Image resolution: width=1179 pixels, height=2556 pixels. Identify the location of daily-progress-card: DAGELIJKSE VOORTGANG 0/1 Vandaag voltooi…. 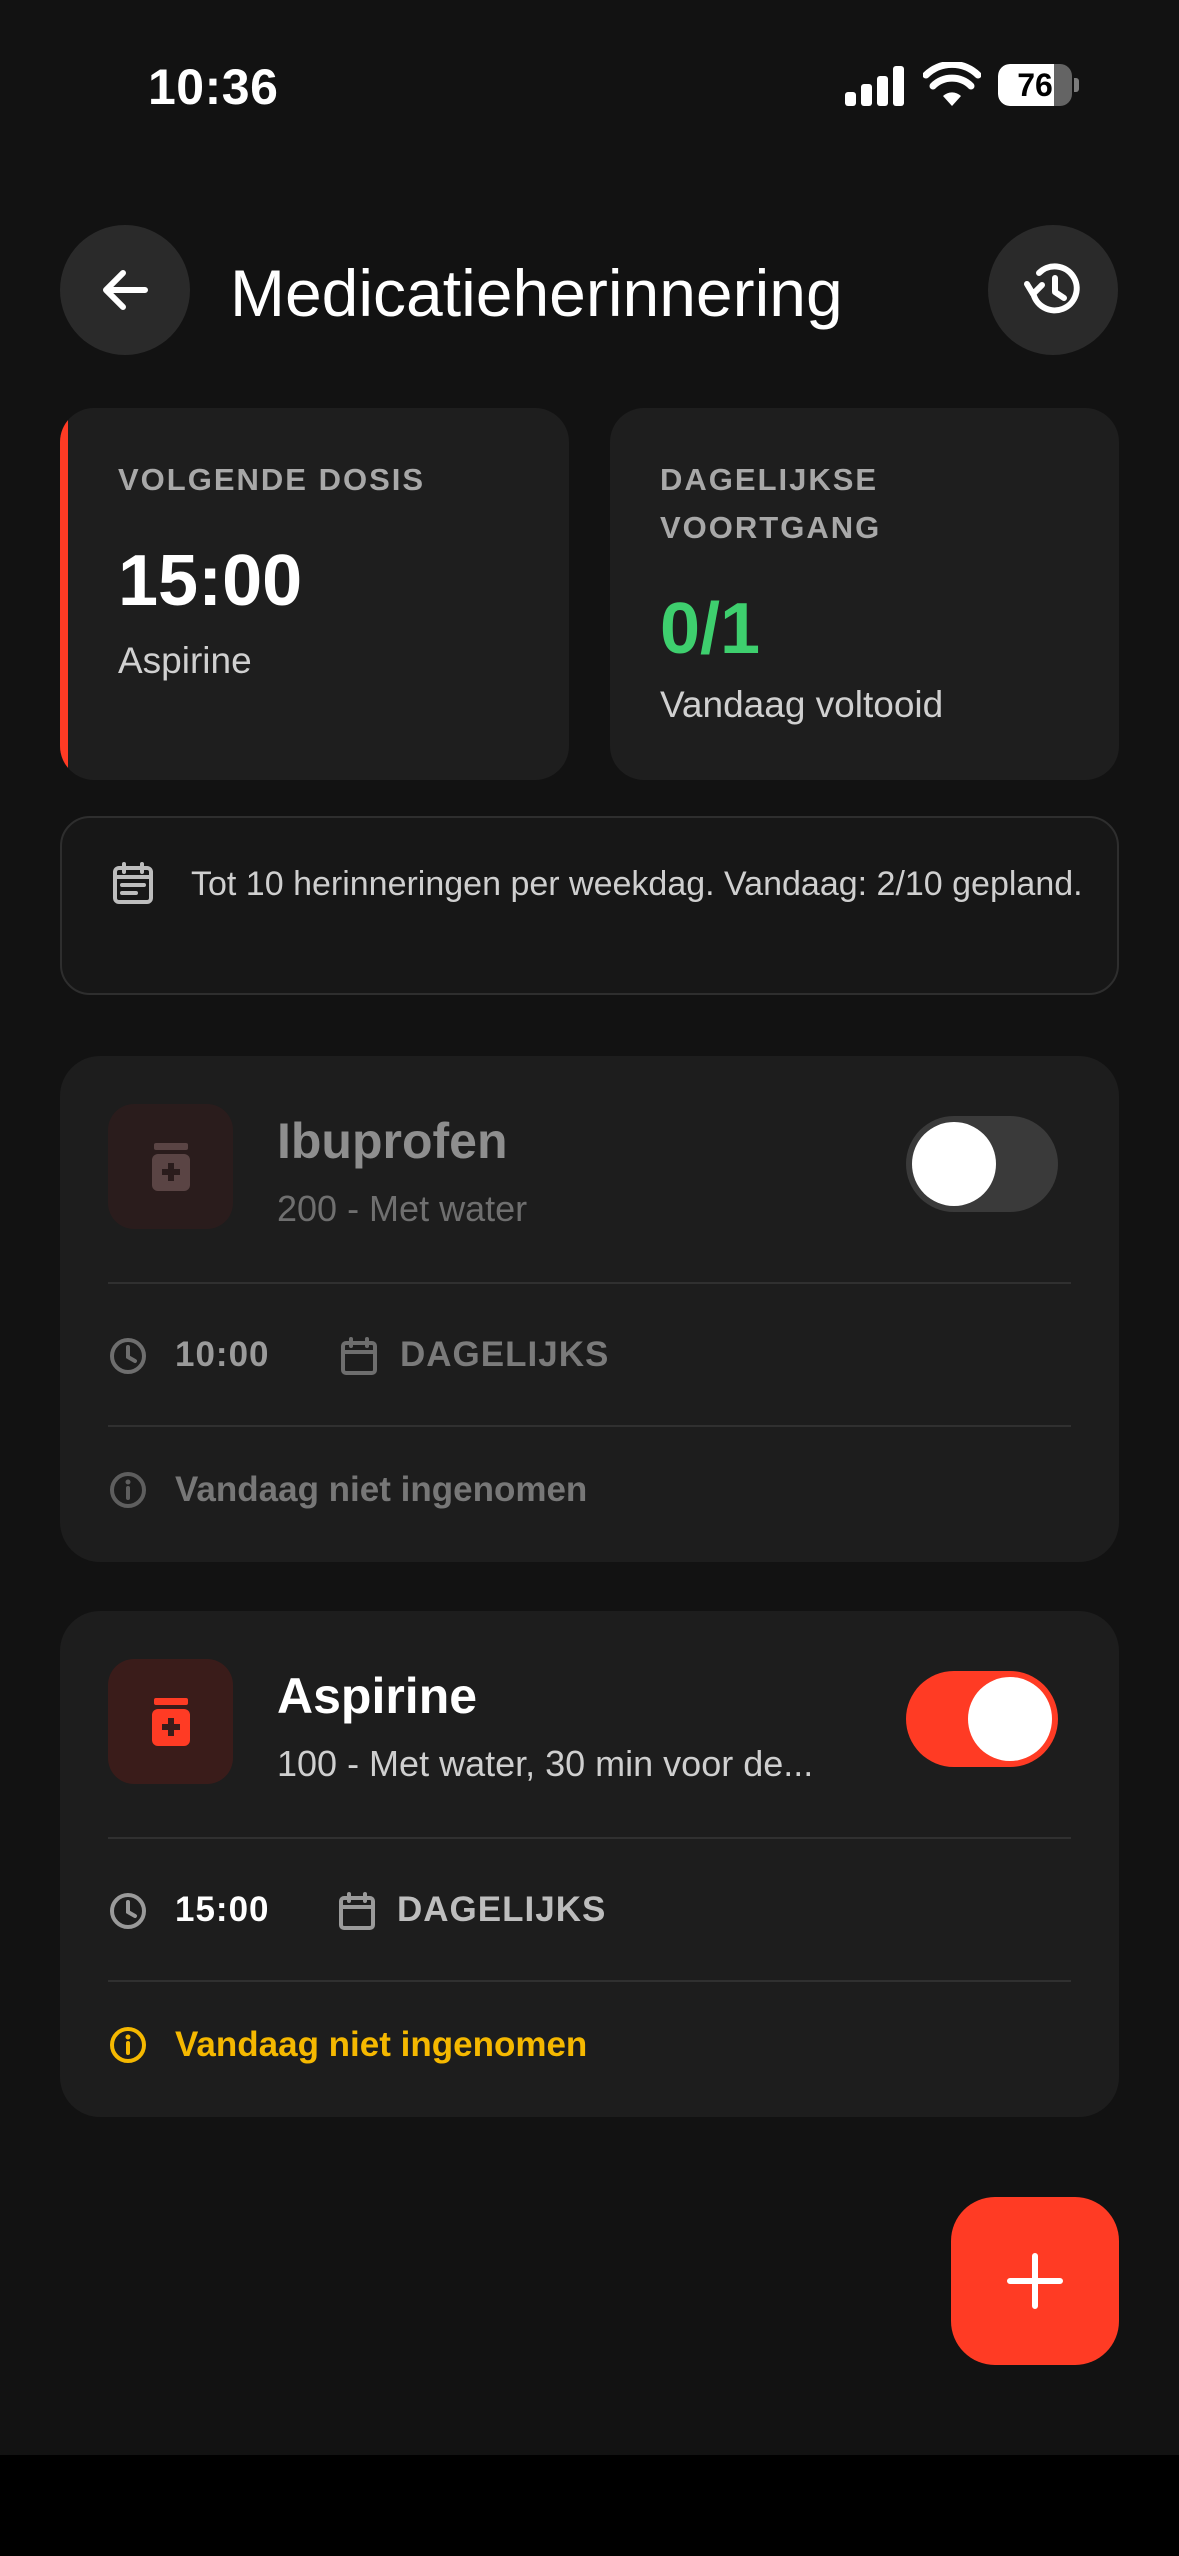
(864, 594).